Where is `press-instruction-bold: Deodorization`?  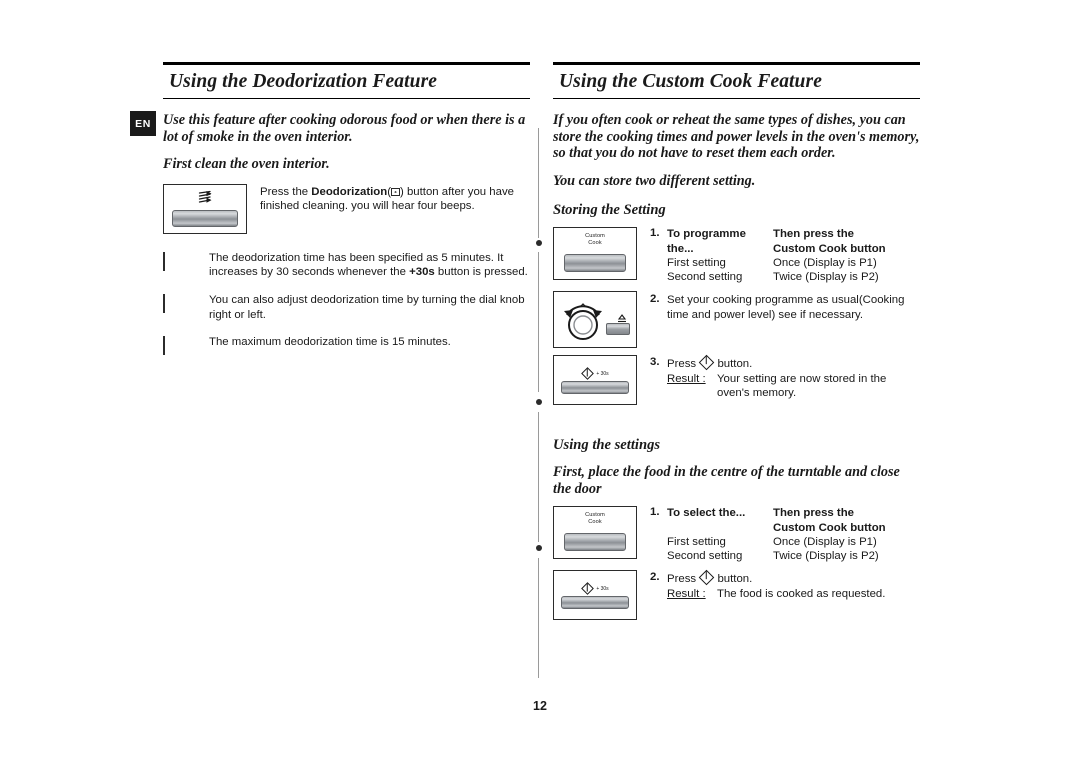
press-instruction-bold: Deodorization is located at coordinates (349, 191).